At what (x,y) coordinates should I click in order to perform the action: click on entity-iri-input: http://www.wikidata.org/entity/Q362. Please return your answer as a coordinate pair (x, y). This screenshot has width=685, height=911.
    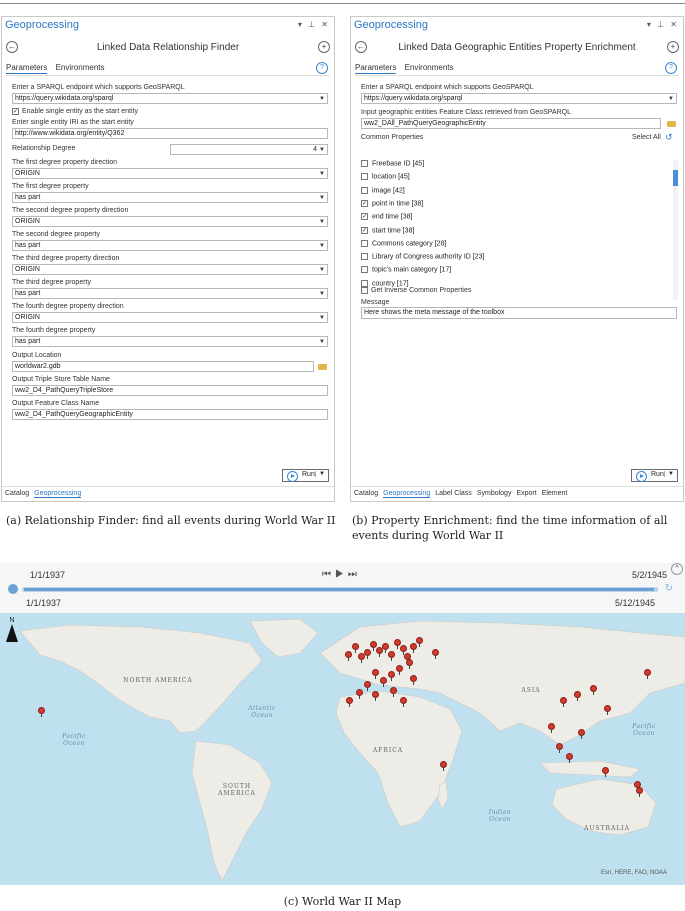
    Looking at the image, I should click on (170, 133).